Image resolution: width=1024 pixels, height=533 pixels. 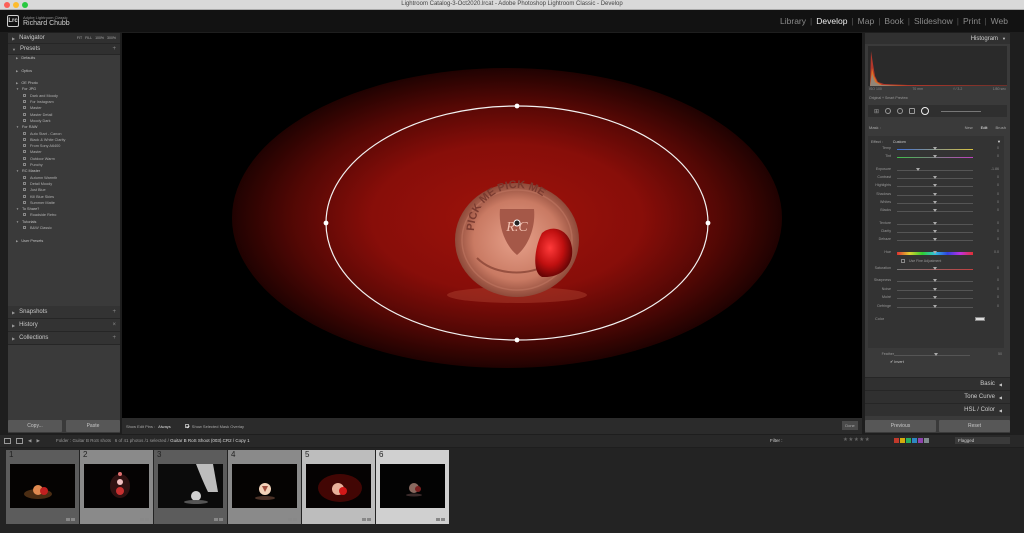 What do you see at coordinates (925, 111) in the screenshot?
I see `radial-filter-icon` at bounding box center [925, 111].